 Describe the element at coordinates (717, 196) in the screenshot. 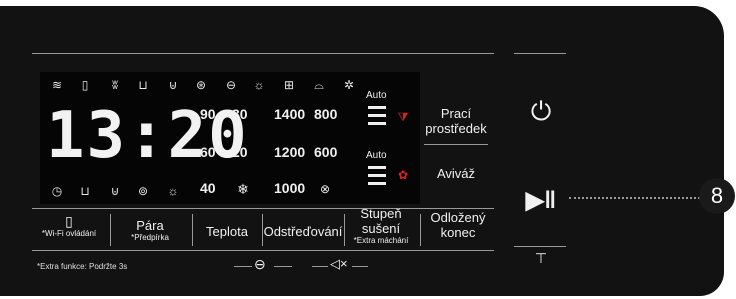

I see `callout-badge: 8` at that location.